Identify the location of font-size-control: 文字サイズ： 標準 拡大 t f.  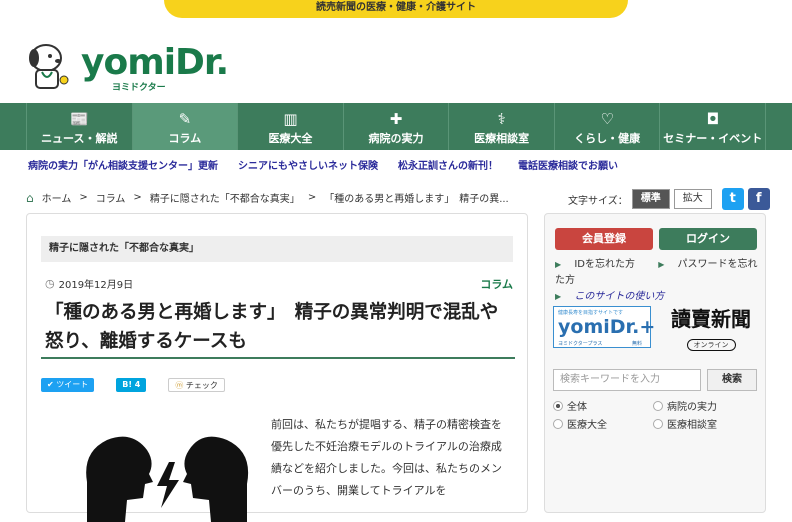
(669, 199).